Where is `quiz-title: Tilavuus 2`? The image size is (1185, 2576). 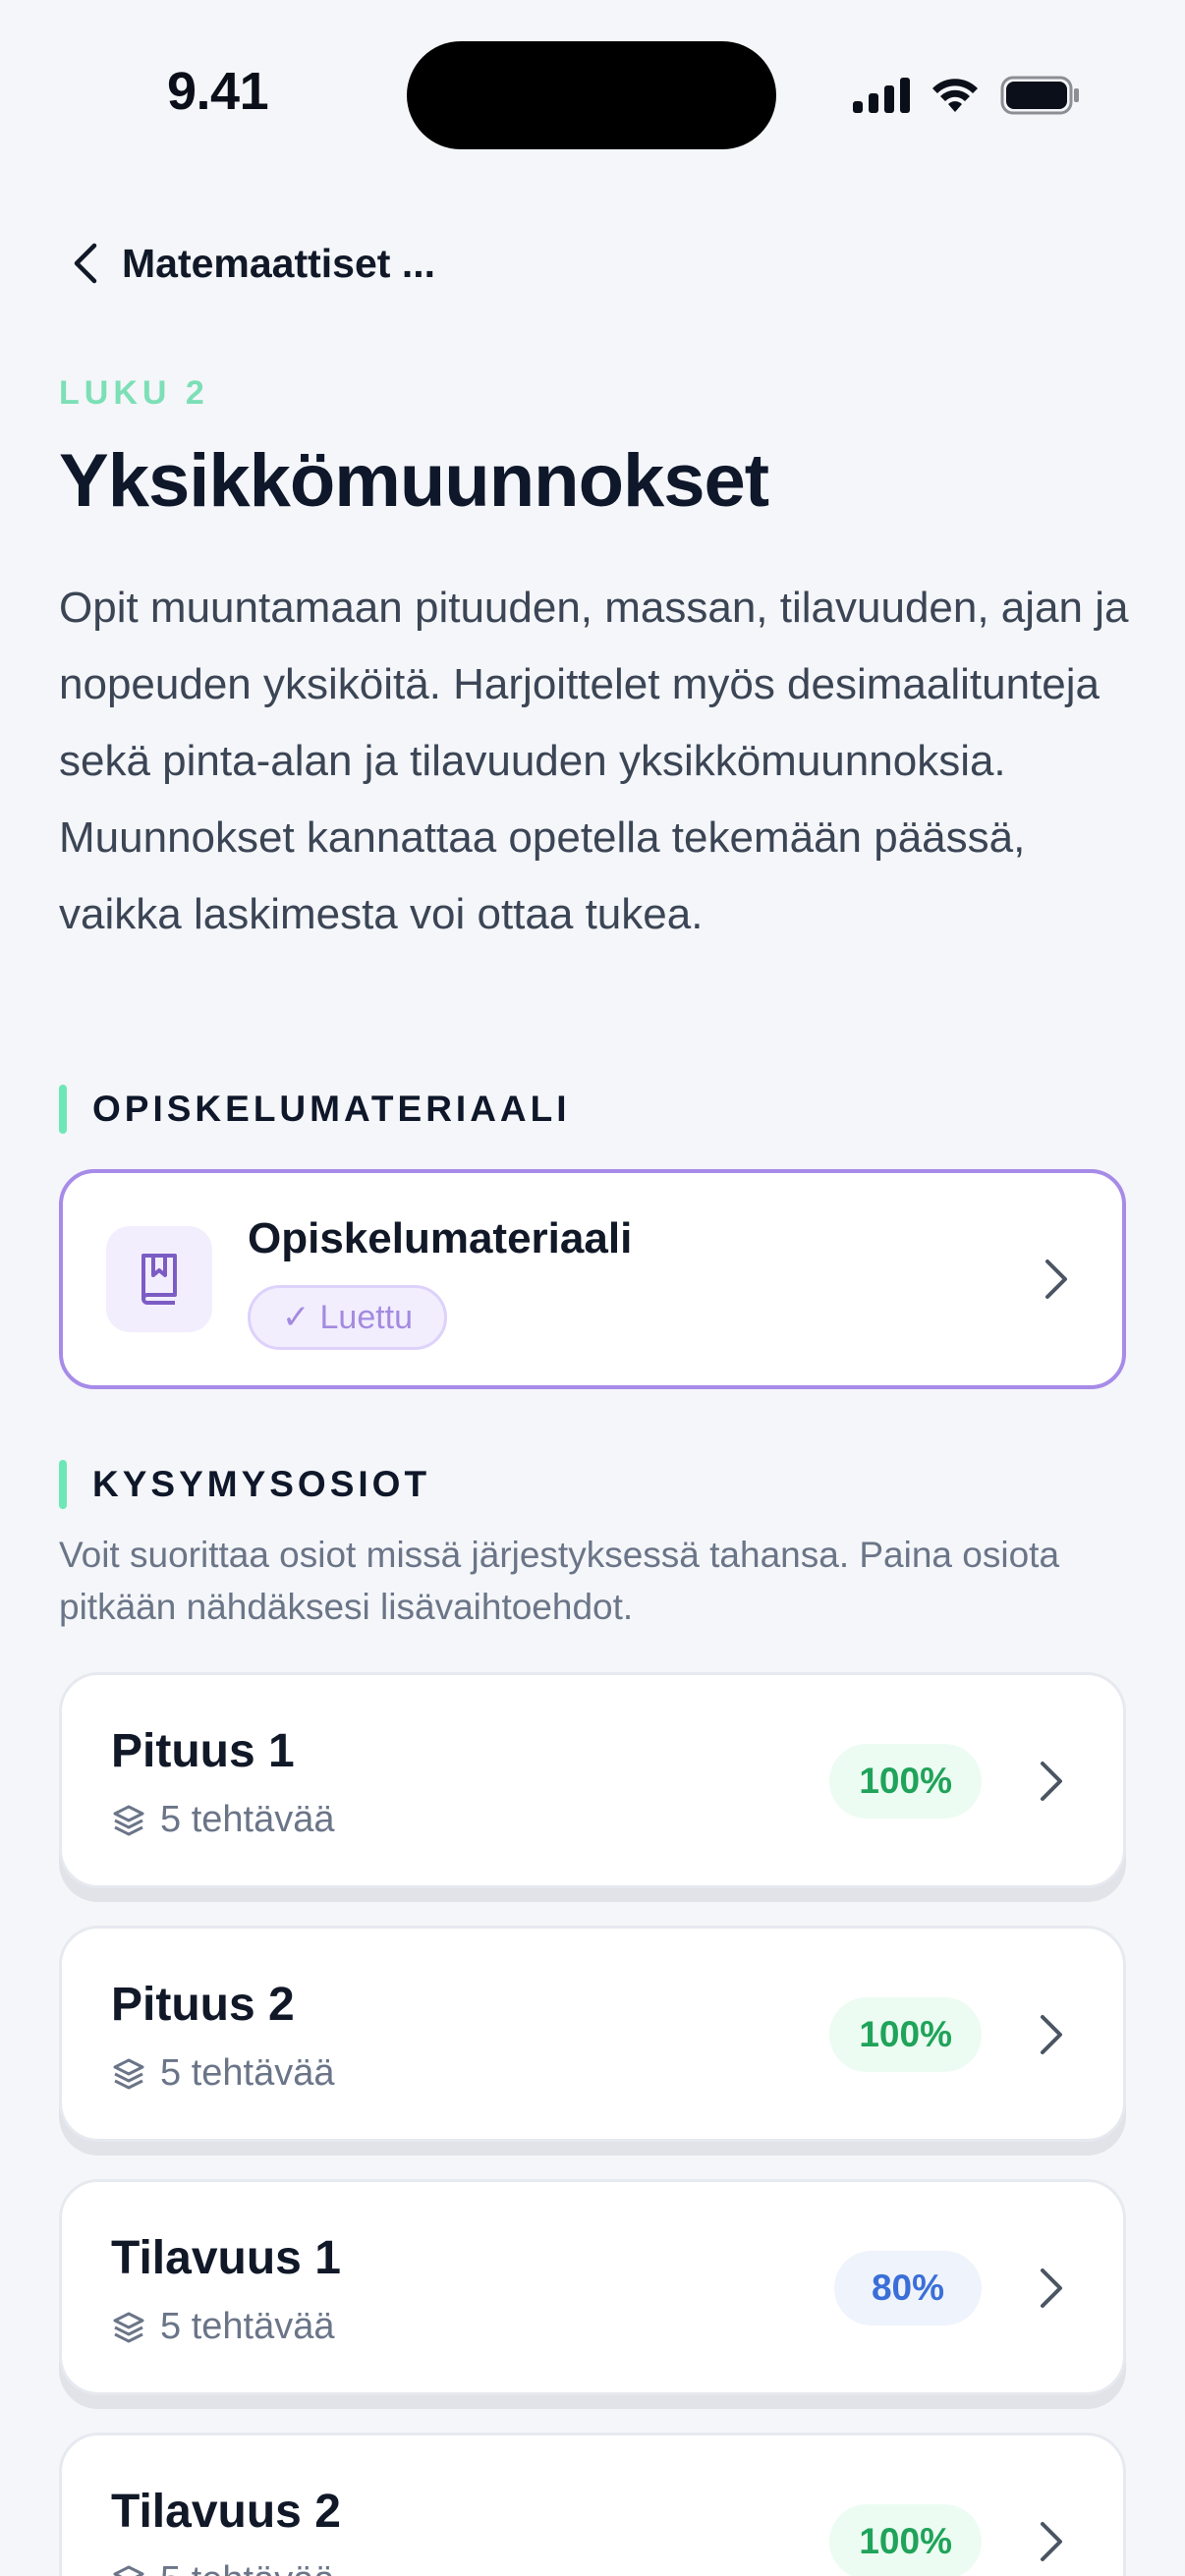 quiz-title: Tilavuus 2 is located at coordinates (226, 2512).